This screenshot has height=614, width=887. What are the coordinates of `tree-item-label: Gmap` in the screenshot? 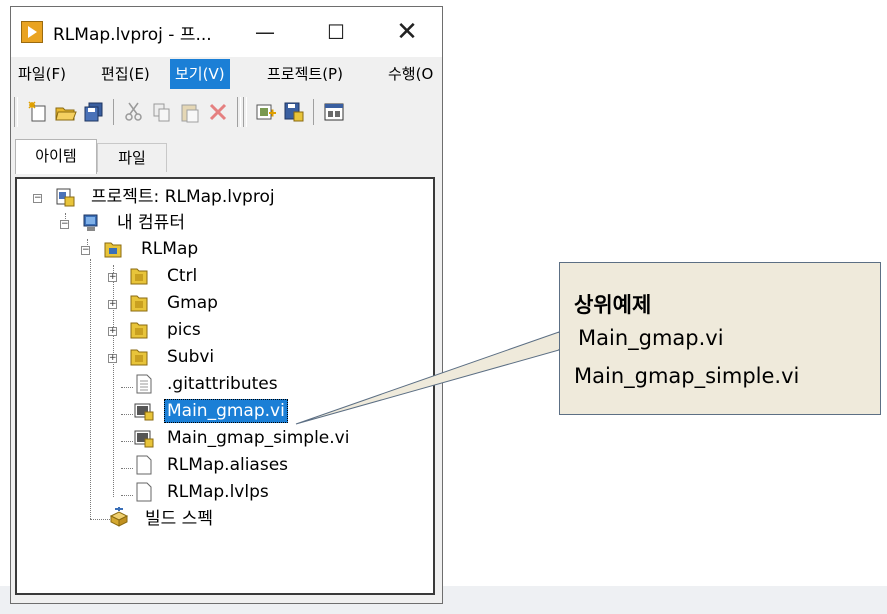 It's located at (192, 303).